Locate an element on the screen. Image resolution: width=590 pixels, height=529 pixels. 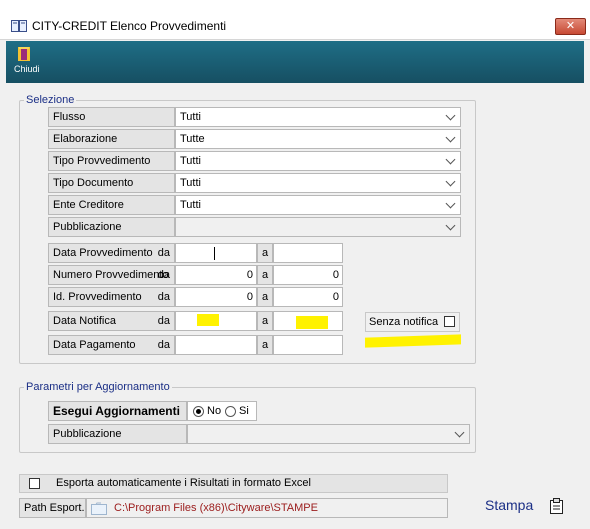
id-provvedimento-text: Id. Provvedimento is located at coordinates (97, 297).